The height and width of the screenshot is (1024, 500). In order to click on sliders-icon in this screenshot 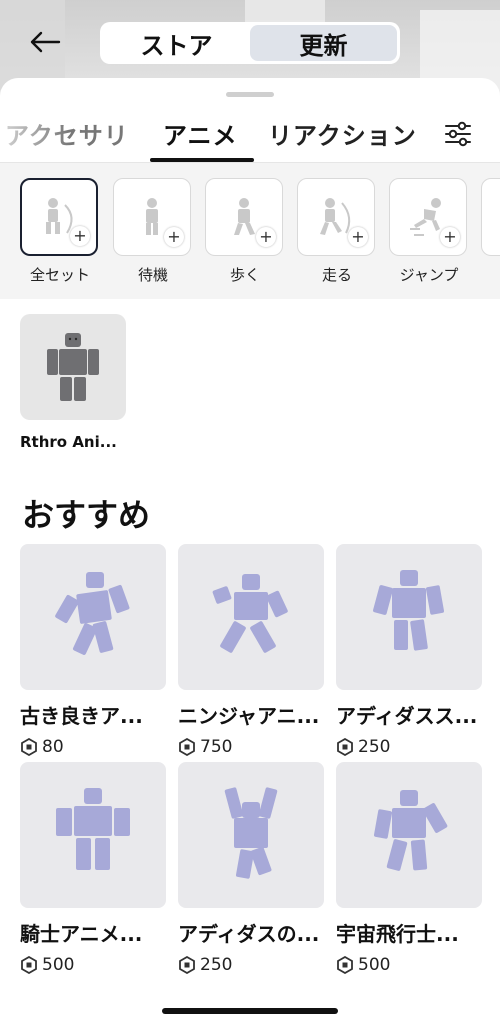, I will do `click(458, 134)`.